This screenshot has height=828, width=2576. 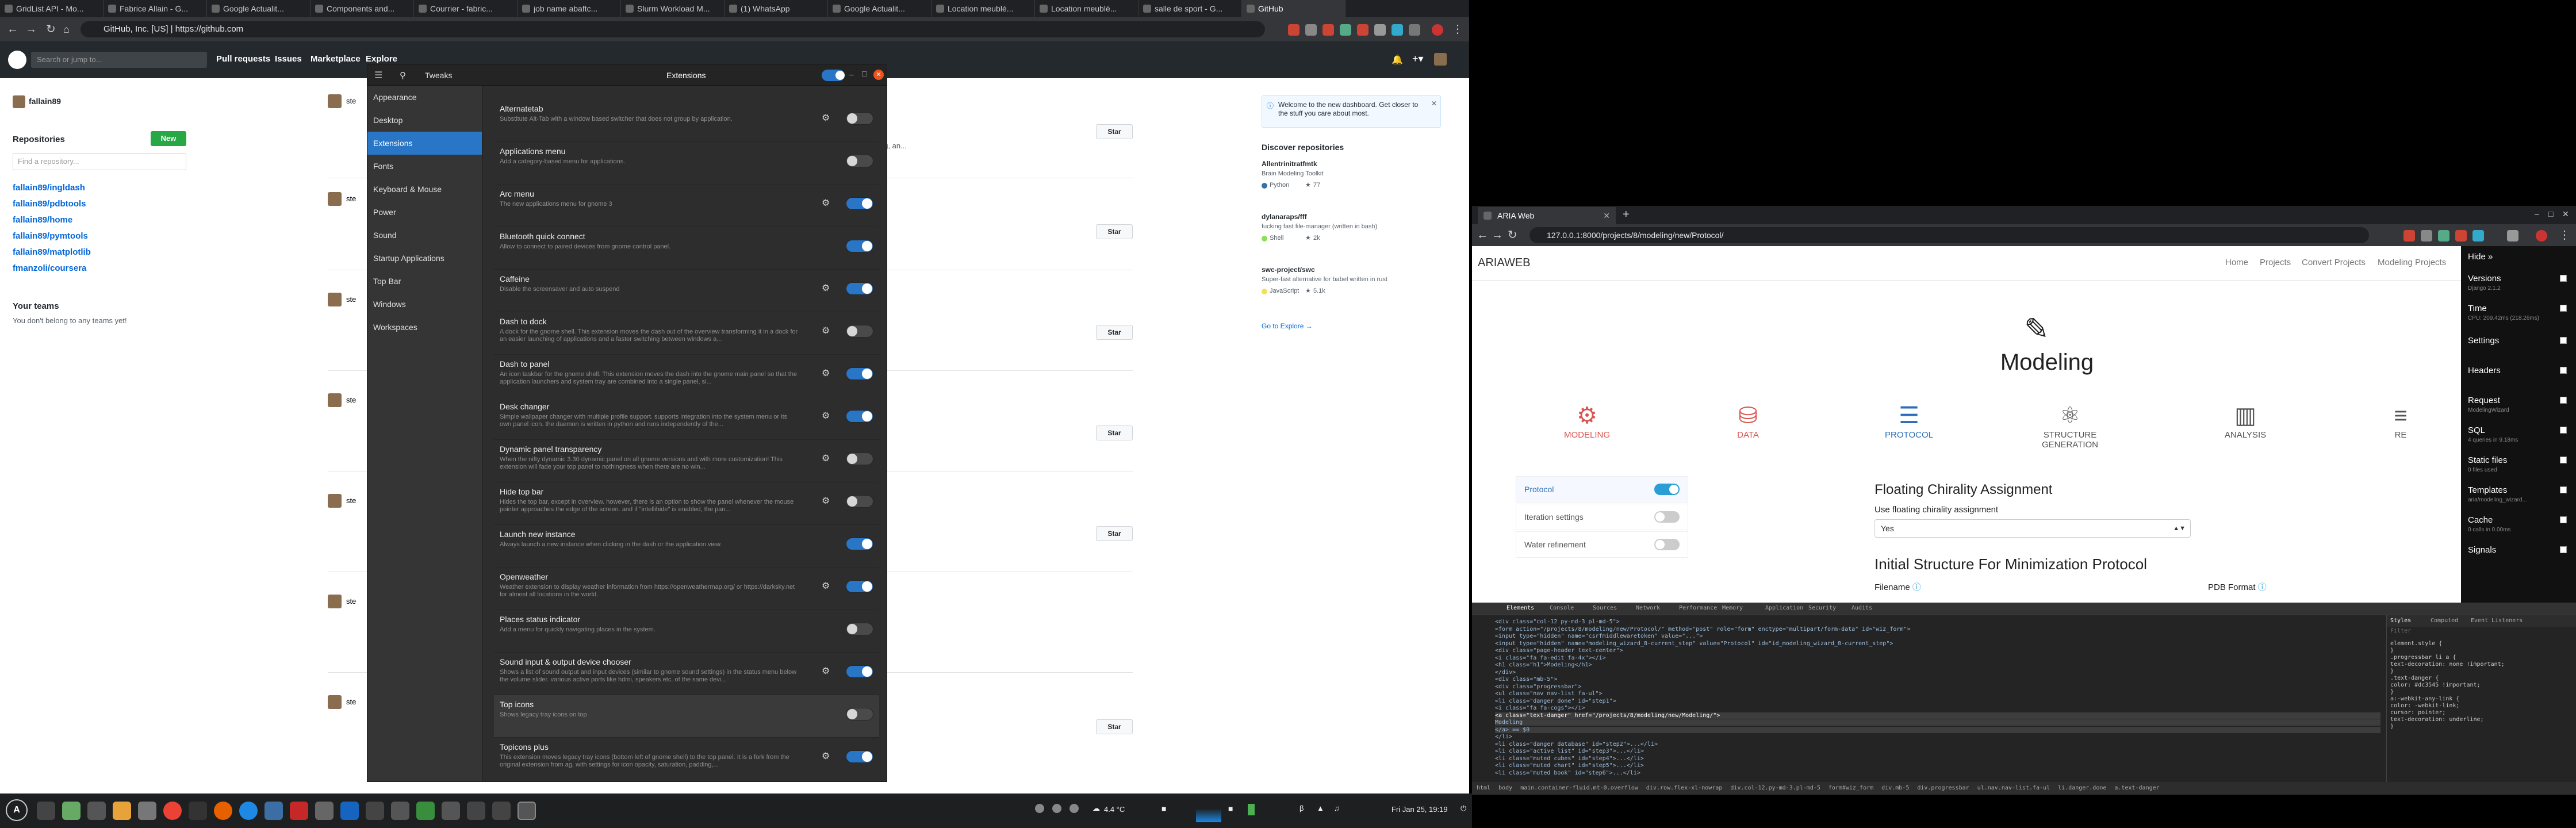 I want to click on debug-panel-10: Signals, so click(x=2482, y=550).